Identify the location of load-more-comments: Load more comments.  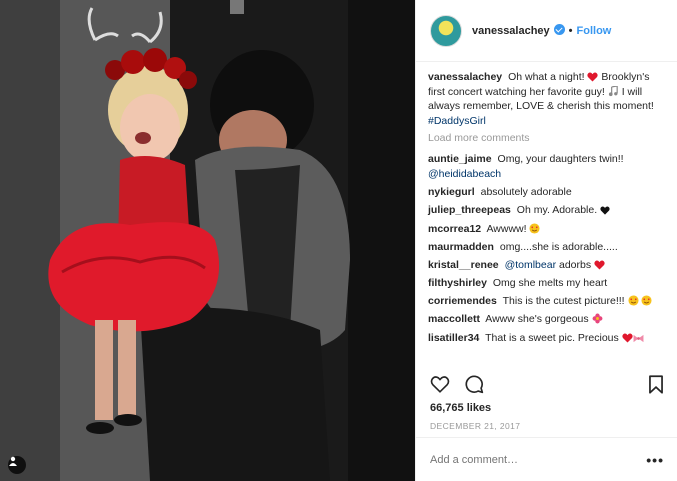
(548, 138).